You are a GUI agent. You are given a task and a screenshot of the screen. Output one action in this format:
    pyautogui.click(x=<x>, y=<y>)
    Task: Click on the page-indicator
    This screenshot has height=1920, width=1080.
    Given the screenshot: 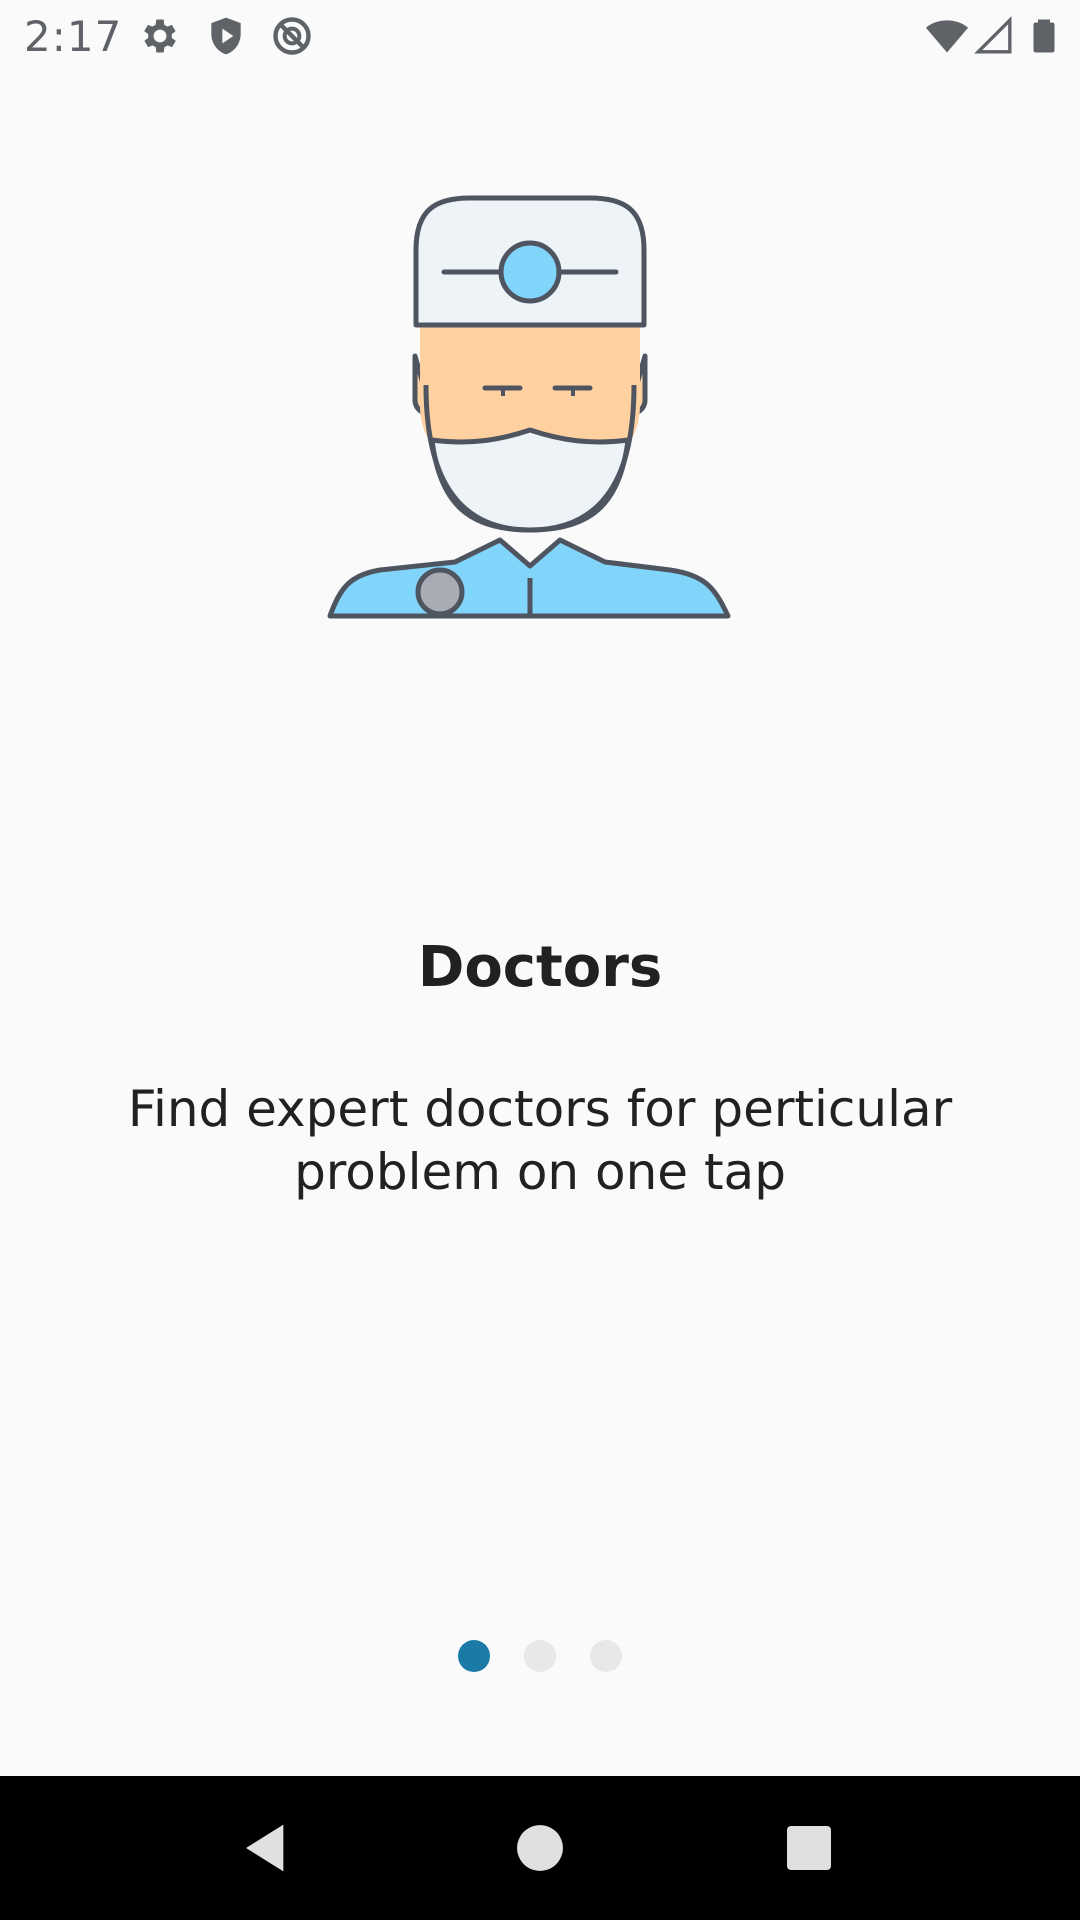 What is the action you would take?
    pyautogui.click(x=540, y=1656)
    